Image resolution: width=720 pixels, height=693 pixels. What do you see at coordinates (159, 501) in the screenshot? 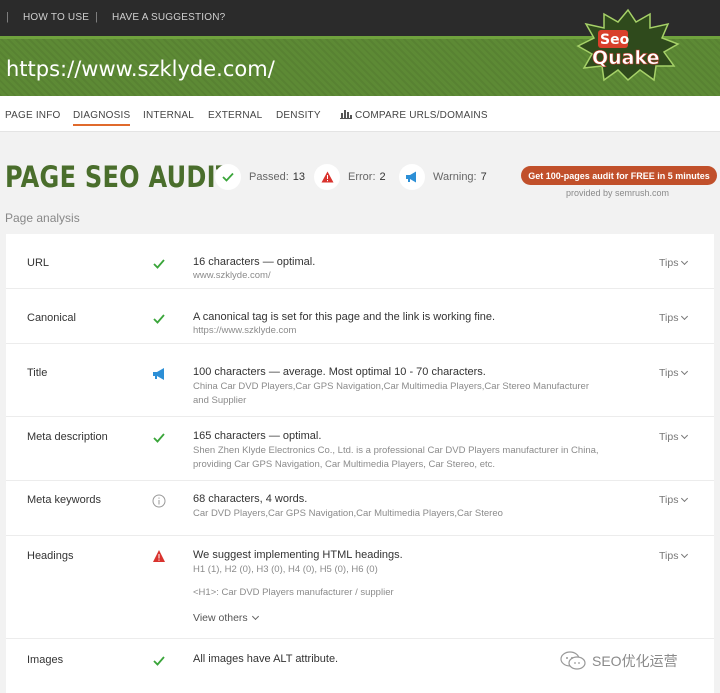
I see `info-icon` at bounding box center [159, 501].